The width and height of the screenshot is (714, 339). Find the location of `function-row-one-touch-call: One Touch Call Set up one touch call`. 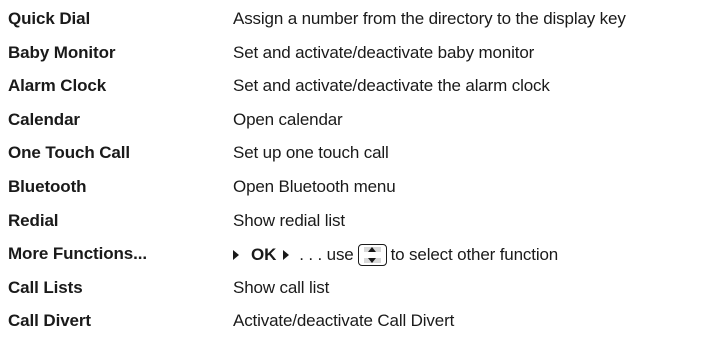

function-row-one-touch-call: One Touch Call Set up one touch call is located at coordinates (358, 154).